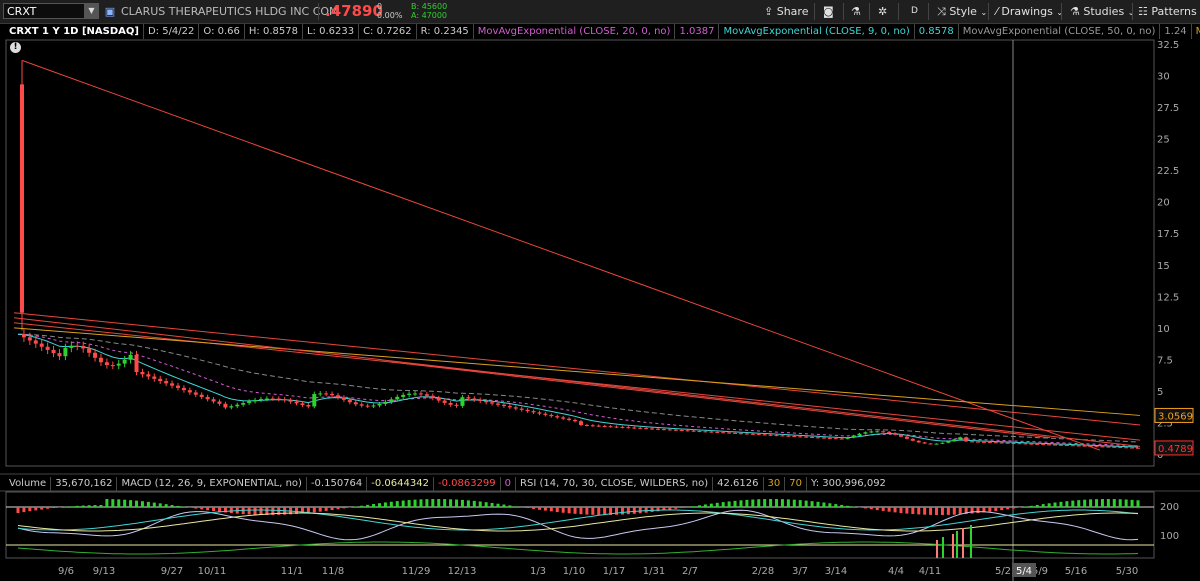  I want to click on price-axis-tick: 22.5, so click(1168, 171).